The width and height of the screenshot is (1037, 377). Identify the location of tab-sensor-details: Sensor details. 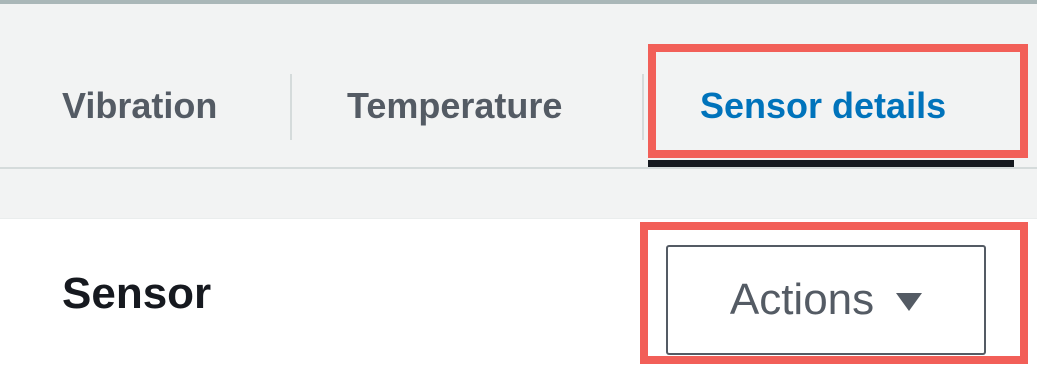
(823, 106).